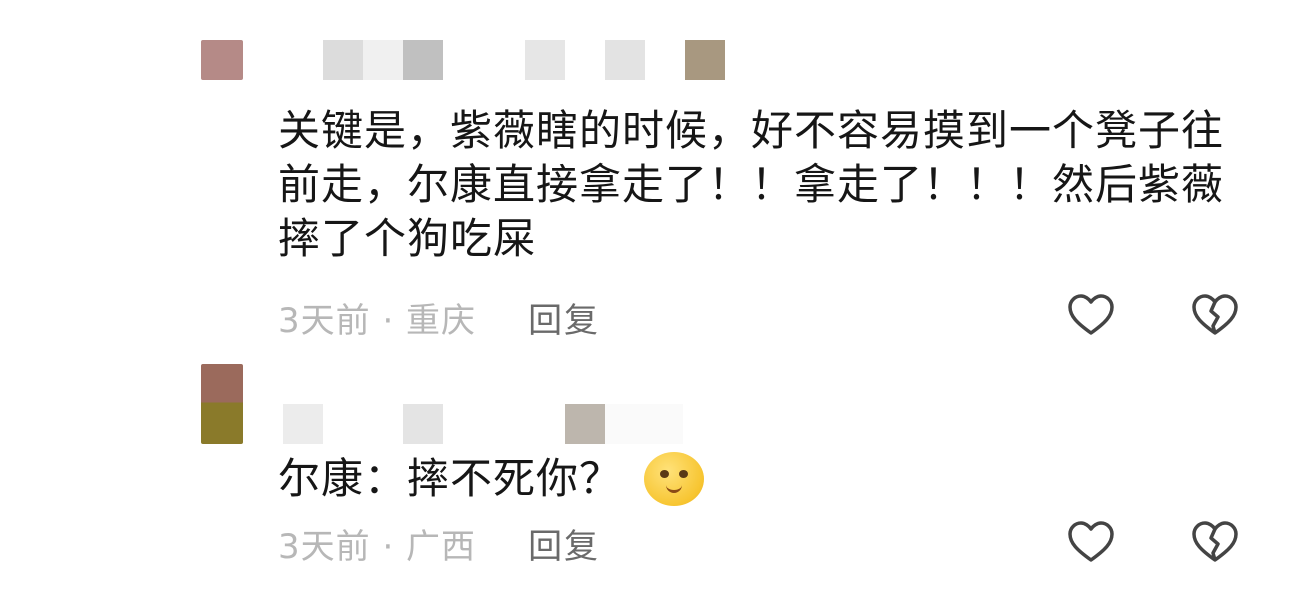 The height and width of the screenshot is (600, 1293). What do you see at coordinates (674, 487) in the screenshot?
I see `emoji-mouth` at bounding box center [674, 487].